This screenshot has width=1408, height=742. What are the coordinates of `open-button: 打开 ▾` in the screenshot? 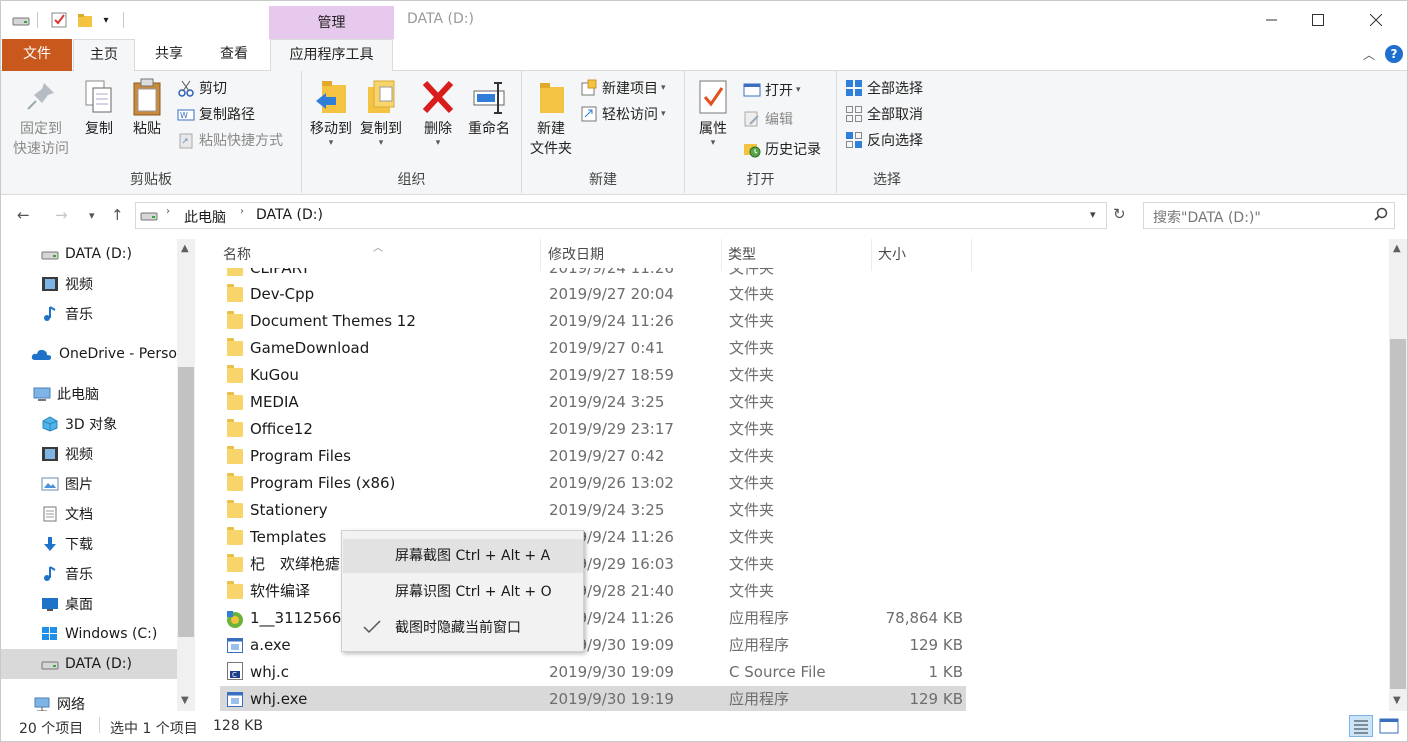 It's located at (772, 90).